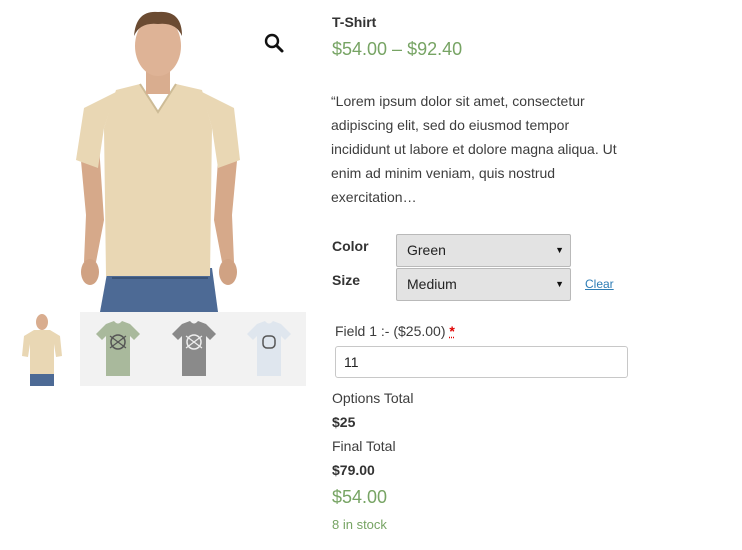 The image size is (742, 550). What do you see at coordinates (373, 398) in the screenshot?
I see `options-total-label: Options Total` at bounding box center [373, 398].